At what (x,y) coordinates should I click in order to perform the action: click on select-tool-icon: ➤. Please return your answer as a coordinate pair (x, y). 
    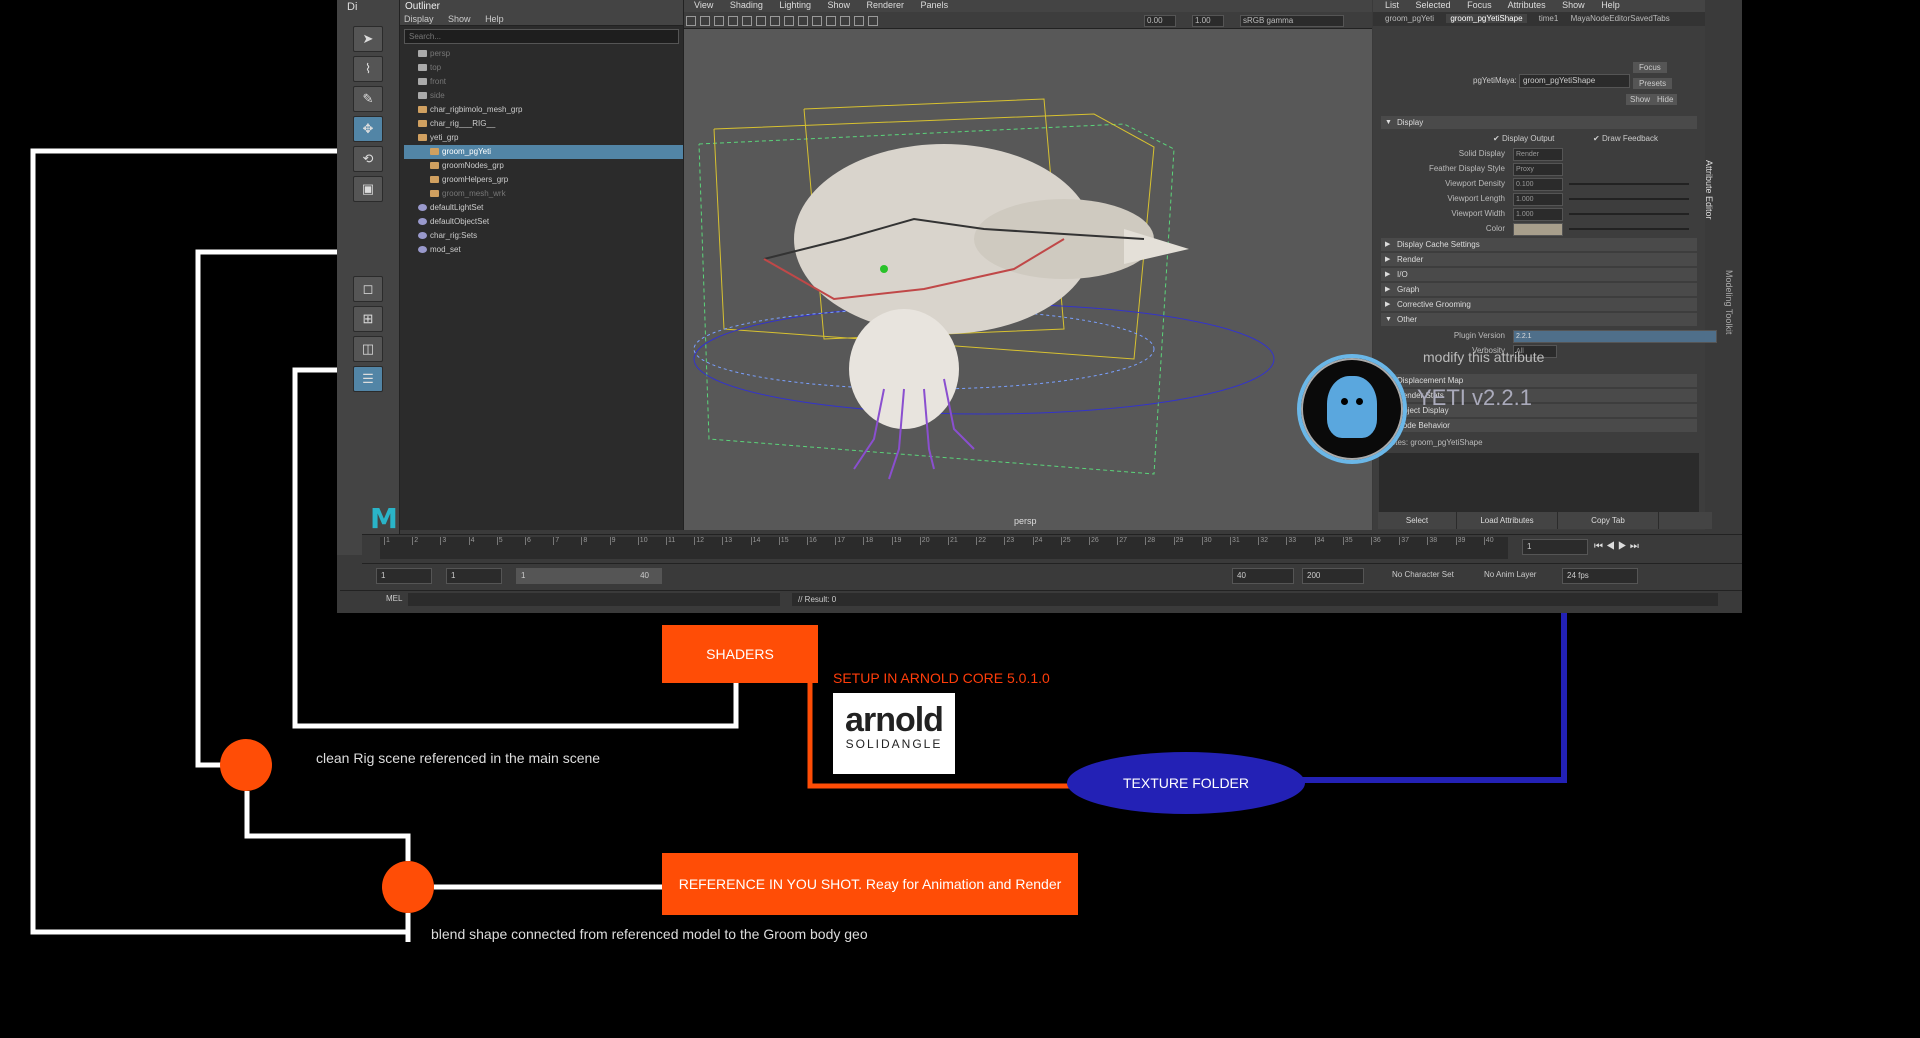
    Looking at the image, I should click on (368, 39).